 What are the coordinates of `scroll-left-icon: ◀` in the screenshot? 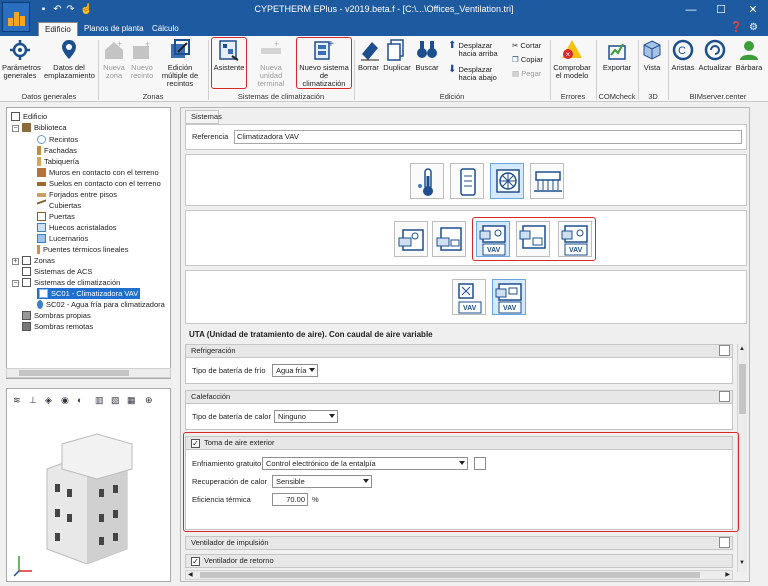 It's located at (190, 574).